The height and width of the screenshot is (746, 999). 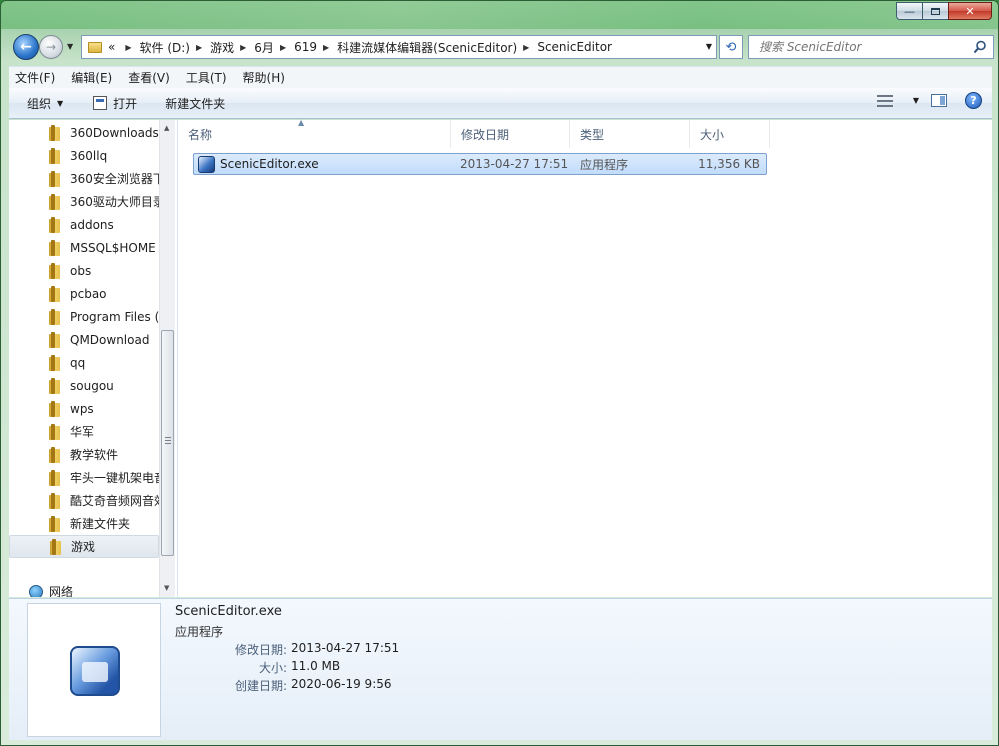 What do you see at coordinates (78, 362) in the screenshot?
I see `tree-label: qq` at bounding box center [78, 362].